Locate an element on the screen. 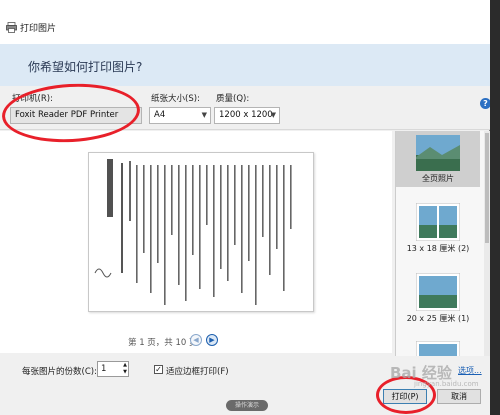 This screenshot has height=415, width=500. two-photo-thumbnail is located at coordinates (438, 222).